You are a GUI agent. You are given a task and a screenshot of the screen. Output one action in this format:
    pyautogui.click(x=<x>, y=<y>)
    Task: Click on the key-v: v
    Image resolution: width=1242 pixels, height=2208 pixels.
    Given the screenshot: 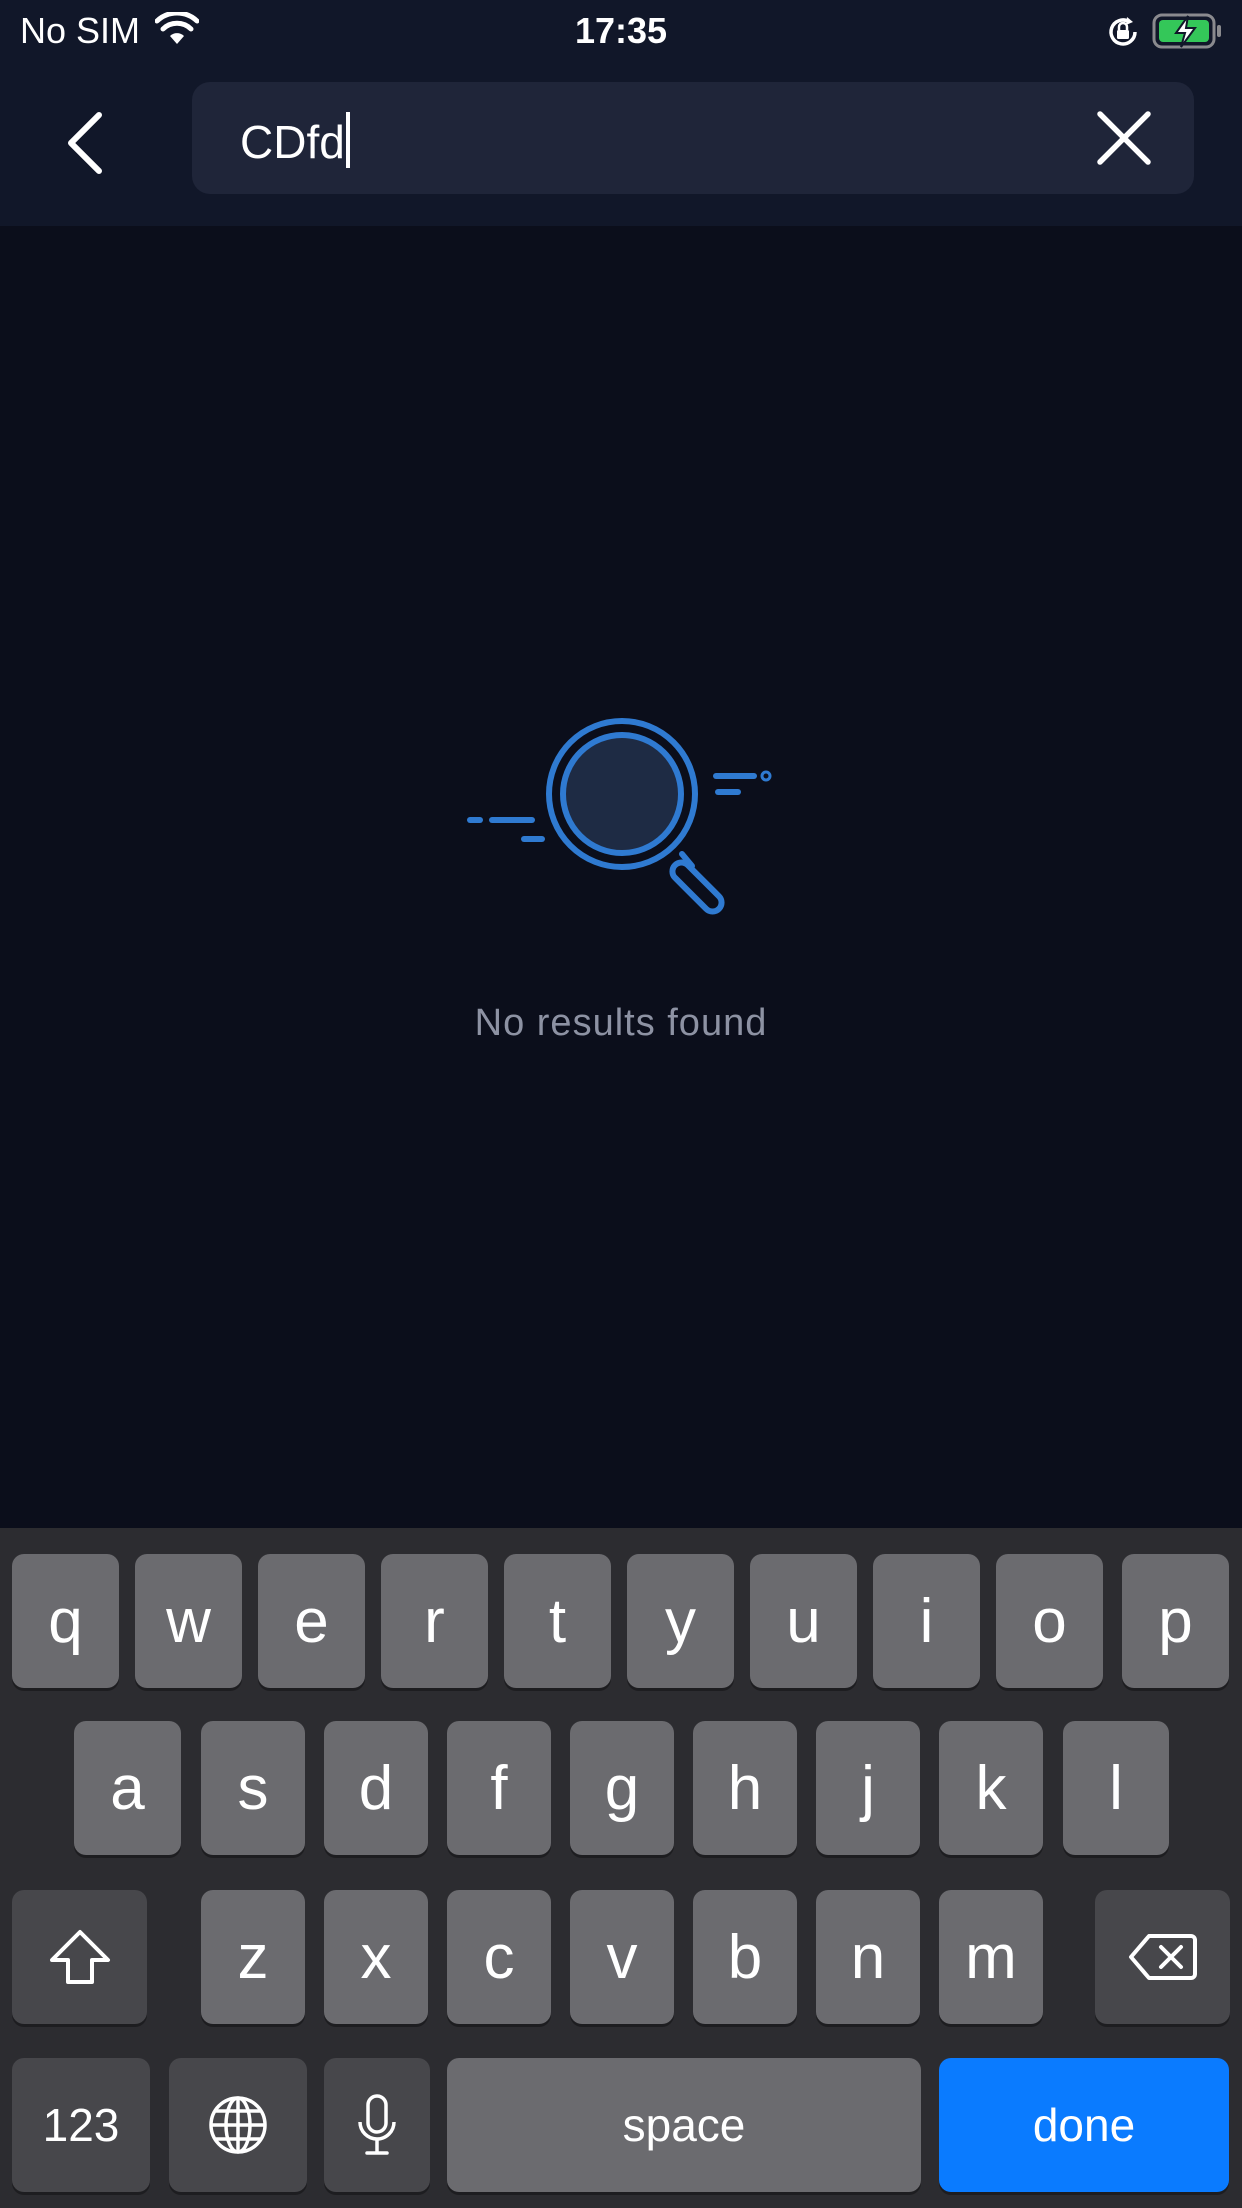 What is the action you would take?
    pyautogui.click(x=622, y=1957)
    